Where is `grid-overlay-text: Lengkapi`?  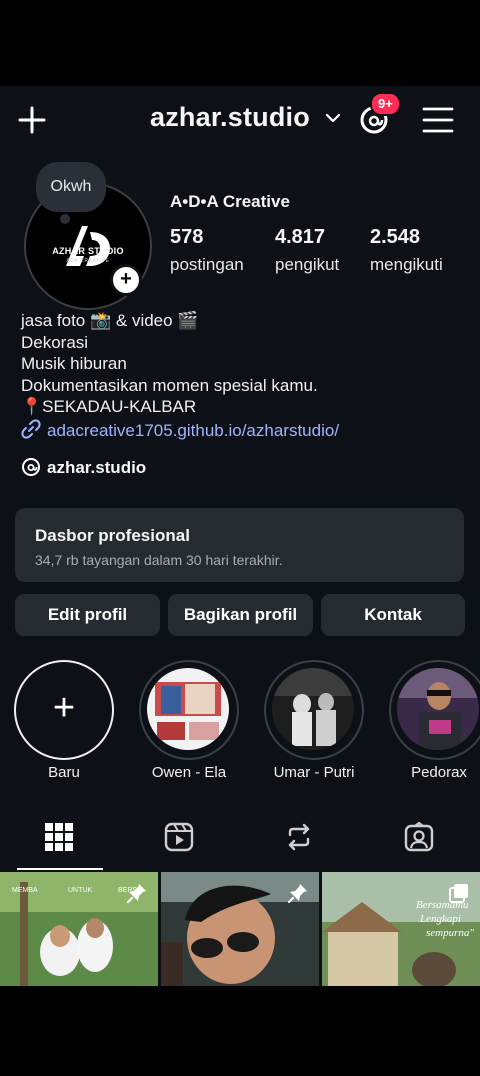
grid-overlay-text: Lengkapi is located at coordinates (440, 919).